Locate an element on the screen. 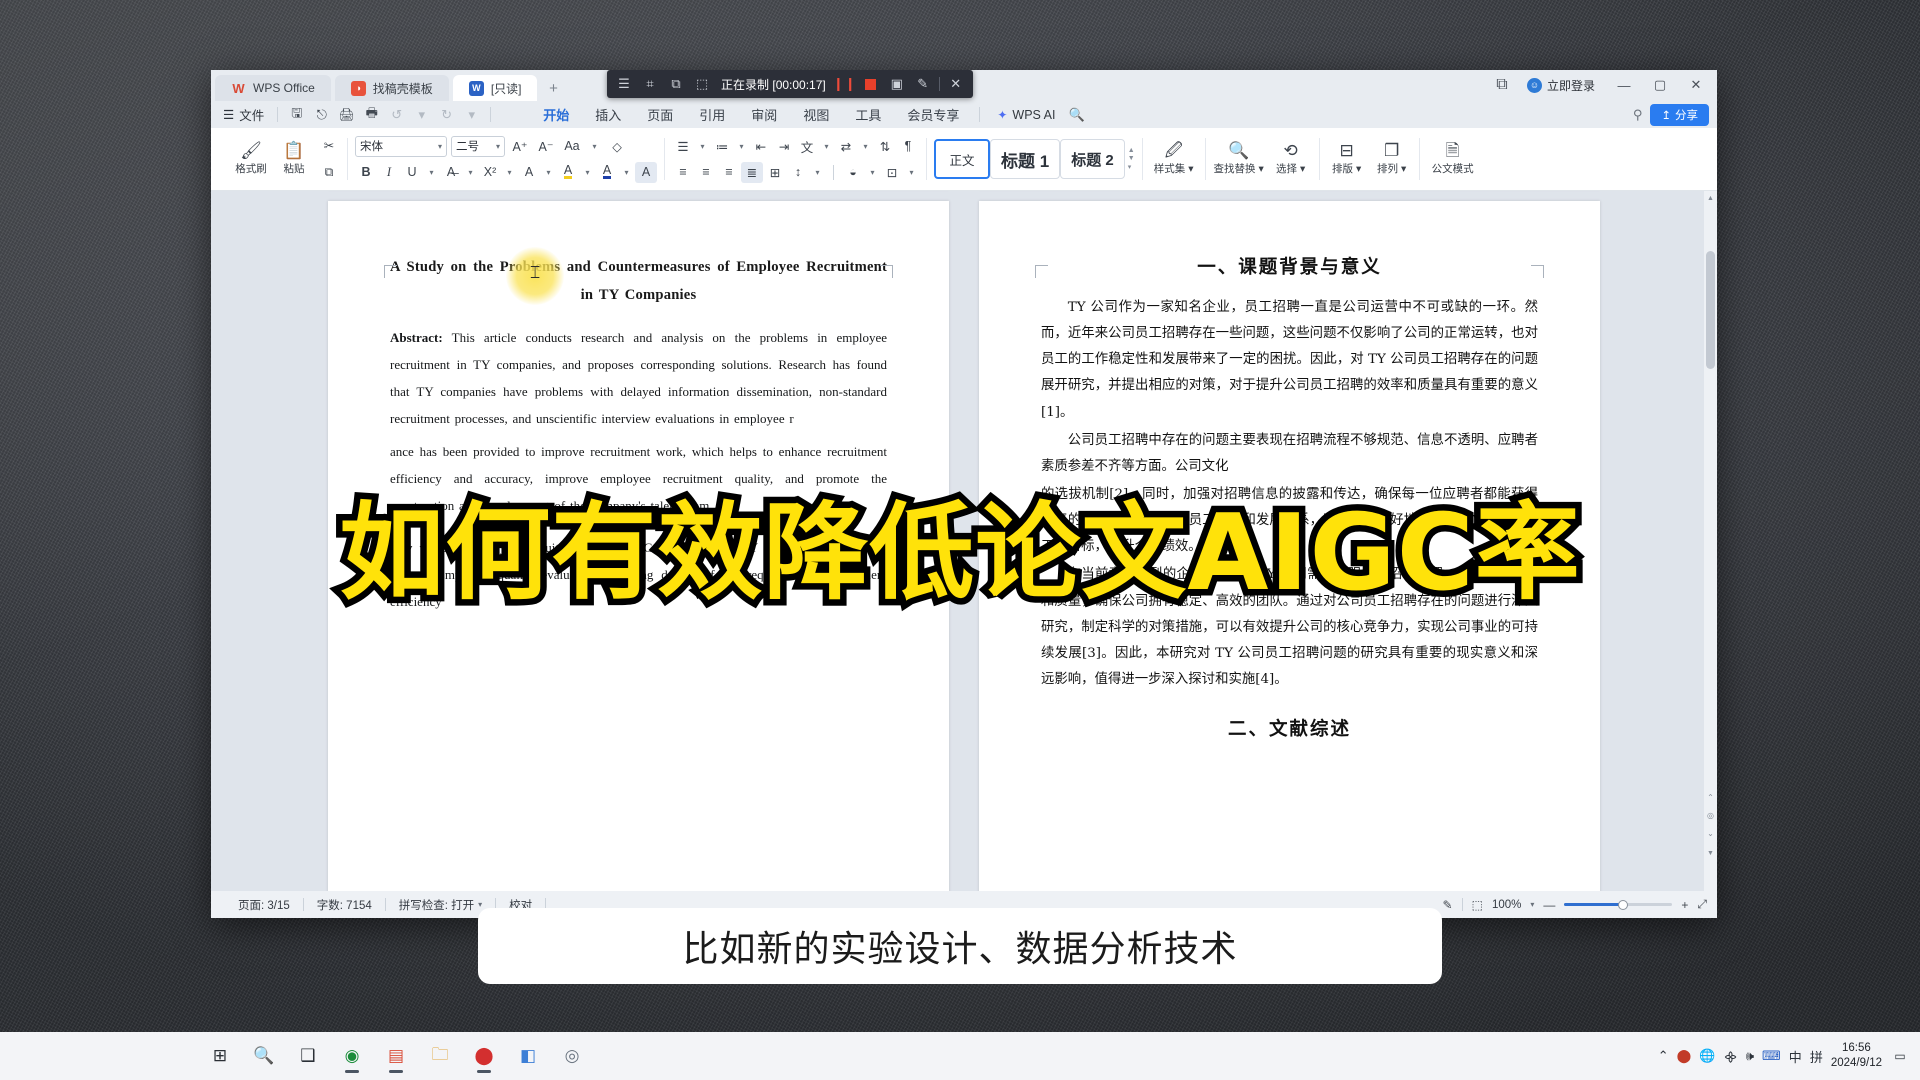 This screenshot has width=1920, height=1080. undo-dropdown-icon: ▾ is located at coordinates (421, 115).